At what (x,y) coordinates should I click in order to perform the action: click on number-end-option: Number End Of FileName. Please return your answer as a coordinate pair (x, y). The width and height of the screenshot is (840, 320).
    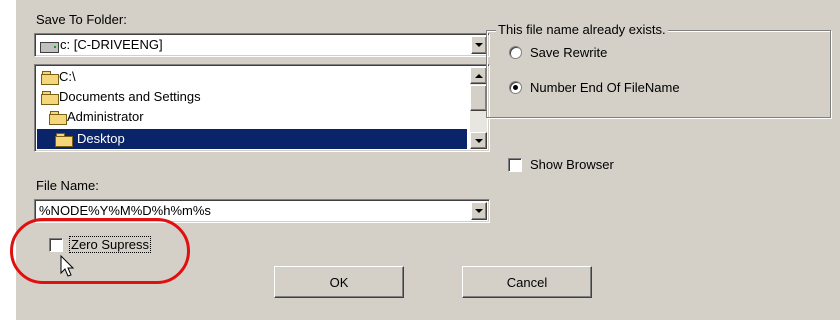
    Looking at the image, I should click on (594, 87).